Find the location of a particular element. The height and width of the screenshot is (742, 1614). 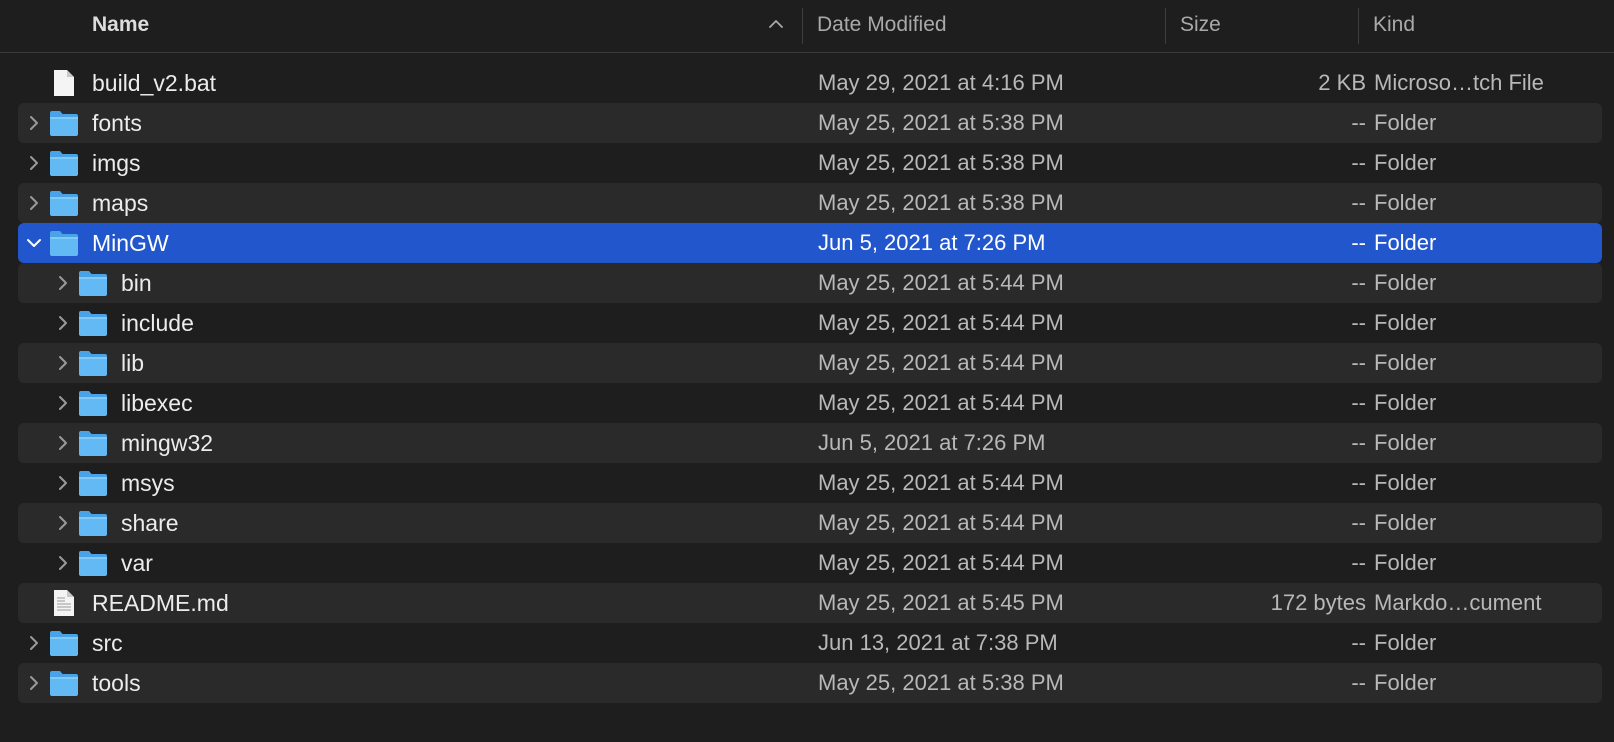

column-header-bar: Name Date Modified Size Kind is located at coordinates (807, 26).